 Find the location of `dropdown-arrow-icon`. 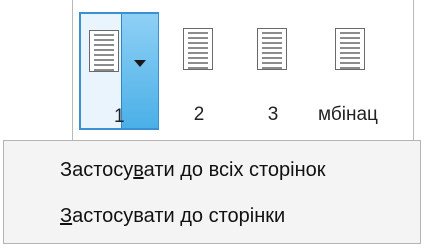

dropdown-arrow-icon is located at coordinates (140, 63).